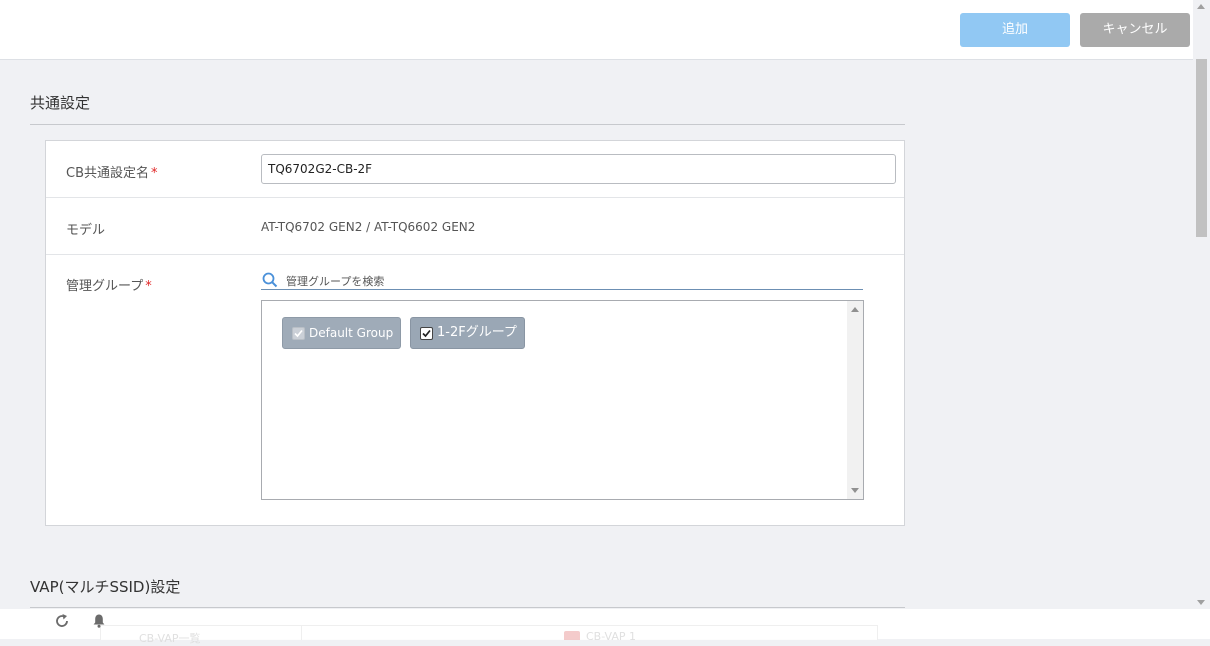 This screenshot has width=1210, height=646. I want to click on vap-settings-title: VAP(マルチSSID)設定, so click(105, 587).